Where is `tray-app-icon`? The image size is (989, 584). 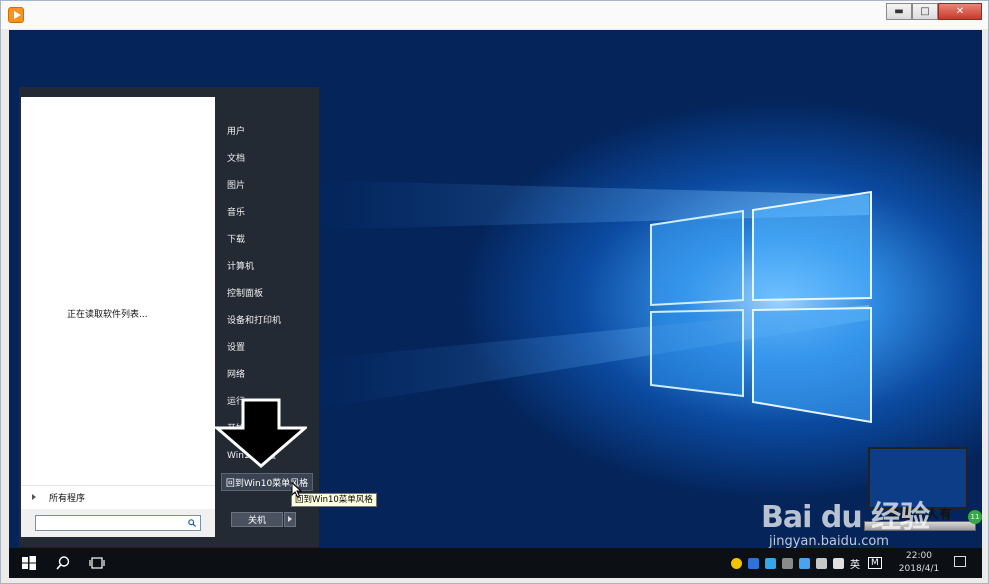 tray-app-icon is located at coordinates (736, 563).